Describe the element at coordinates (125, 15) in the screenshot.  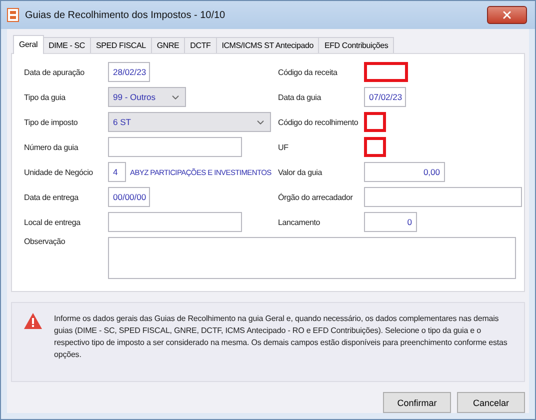
I see `window-title: Guias de Recolhimento dos Impostos - 10/10` at that location.